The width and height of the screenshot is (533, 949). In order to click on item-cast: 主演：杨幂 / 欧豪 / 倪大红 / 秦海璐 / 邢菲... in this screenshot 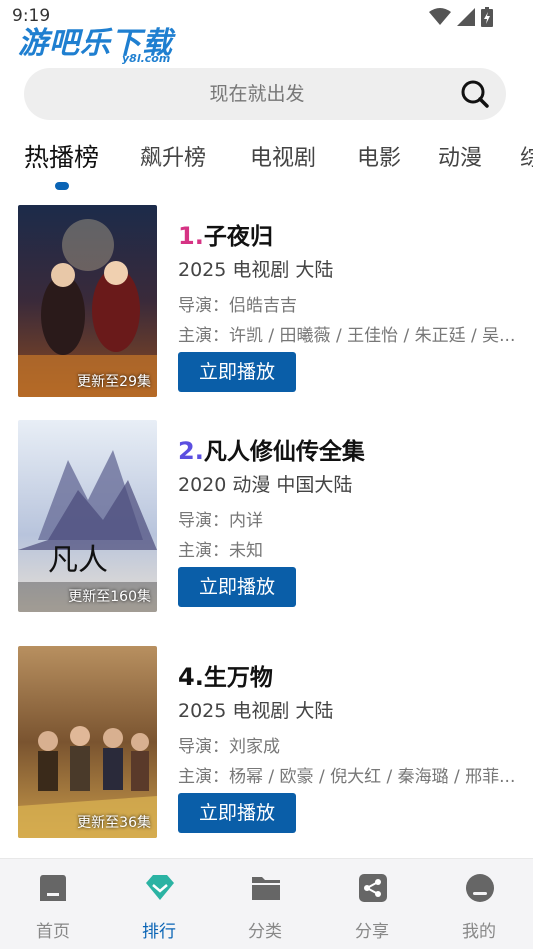, I will do `click(347, 777)`.